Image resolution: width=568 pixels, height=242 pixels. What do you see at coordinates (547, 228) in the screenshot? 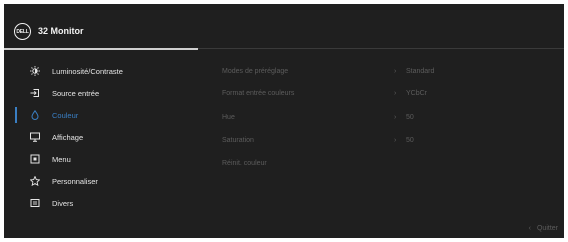
I see `exit-label: Quitter` at bounding box center [547, 228].